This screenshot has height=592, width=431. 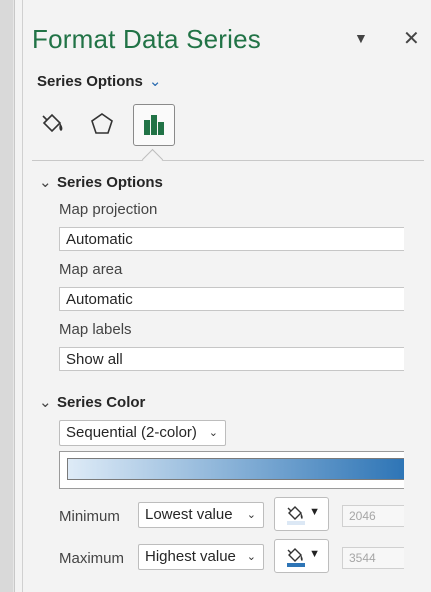 I want to click on options-dropdown-label: Series Options, so click(x=90, y=81).